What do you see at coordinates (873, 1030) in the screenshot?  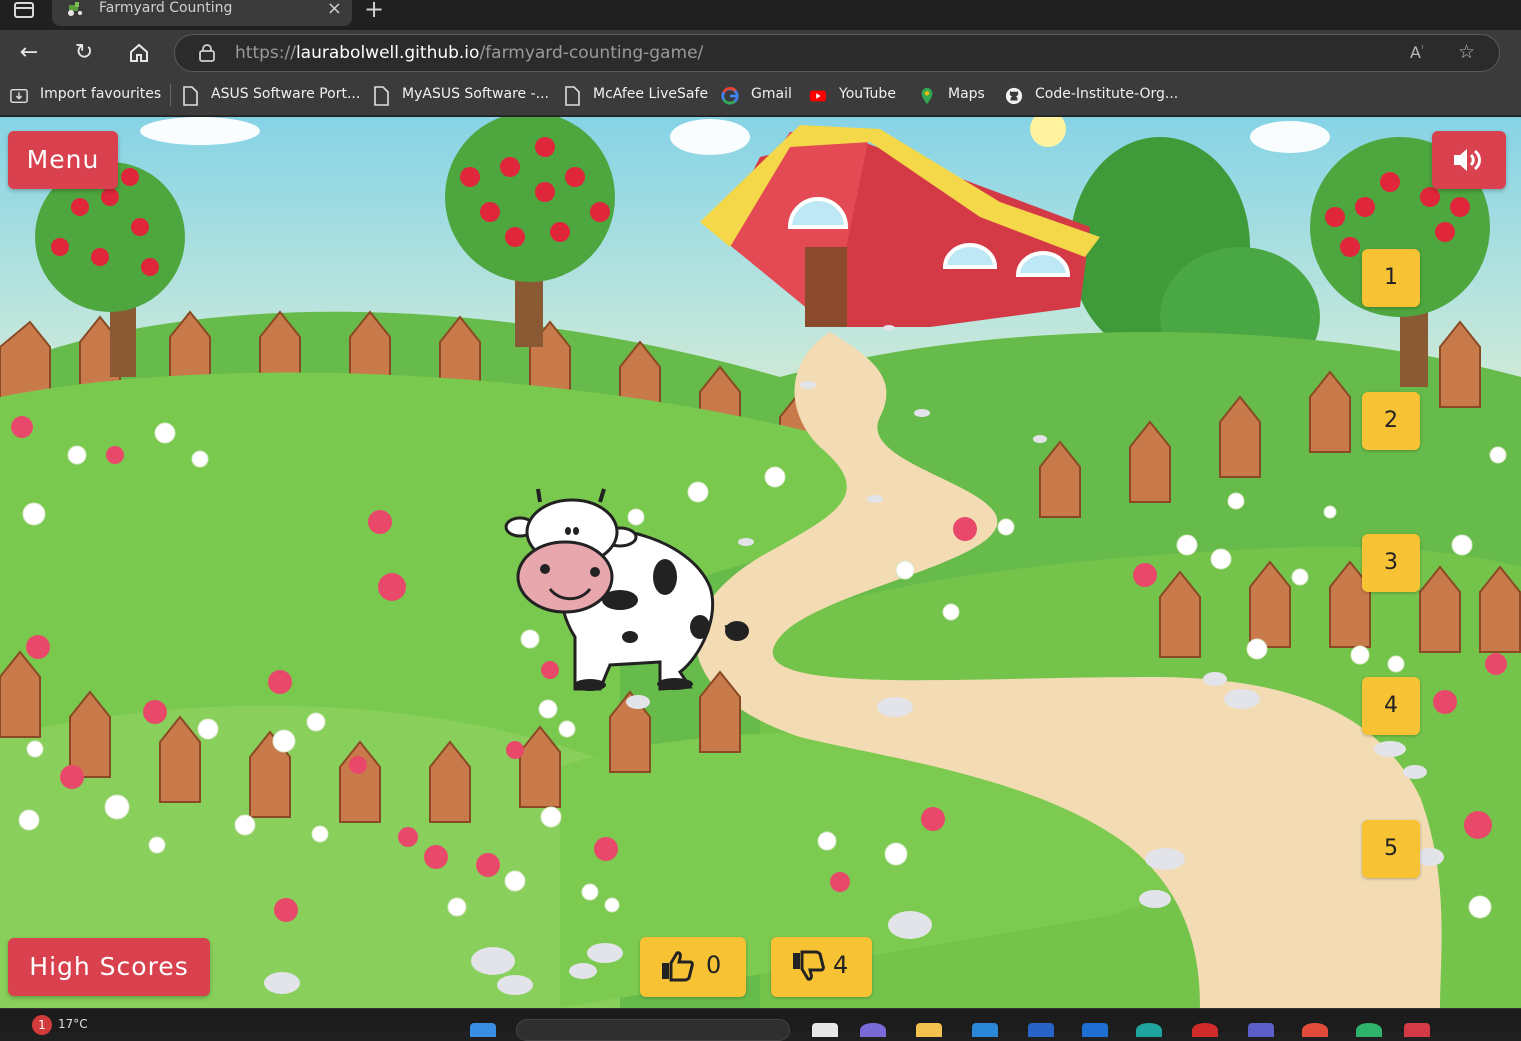 I see `copilot-icon` at bounding box center [873, 1030].